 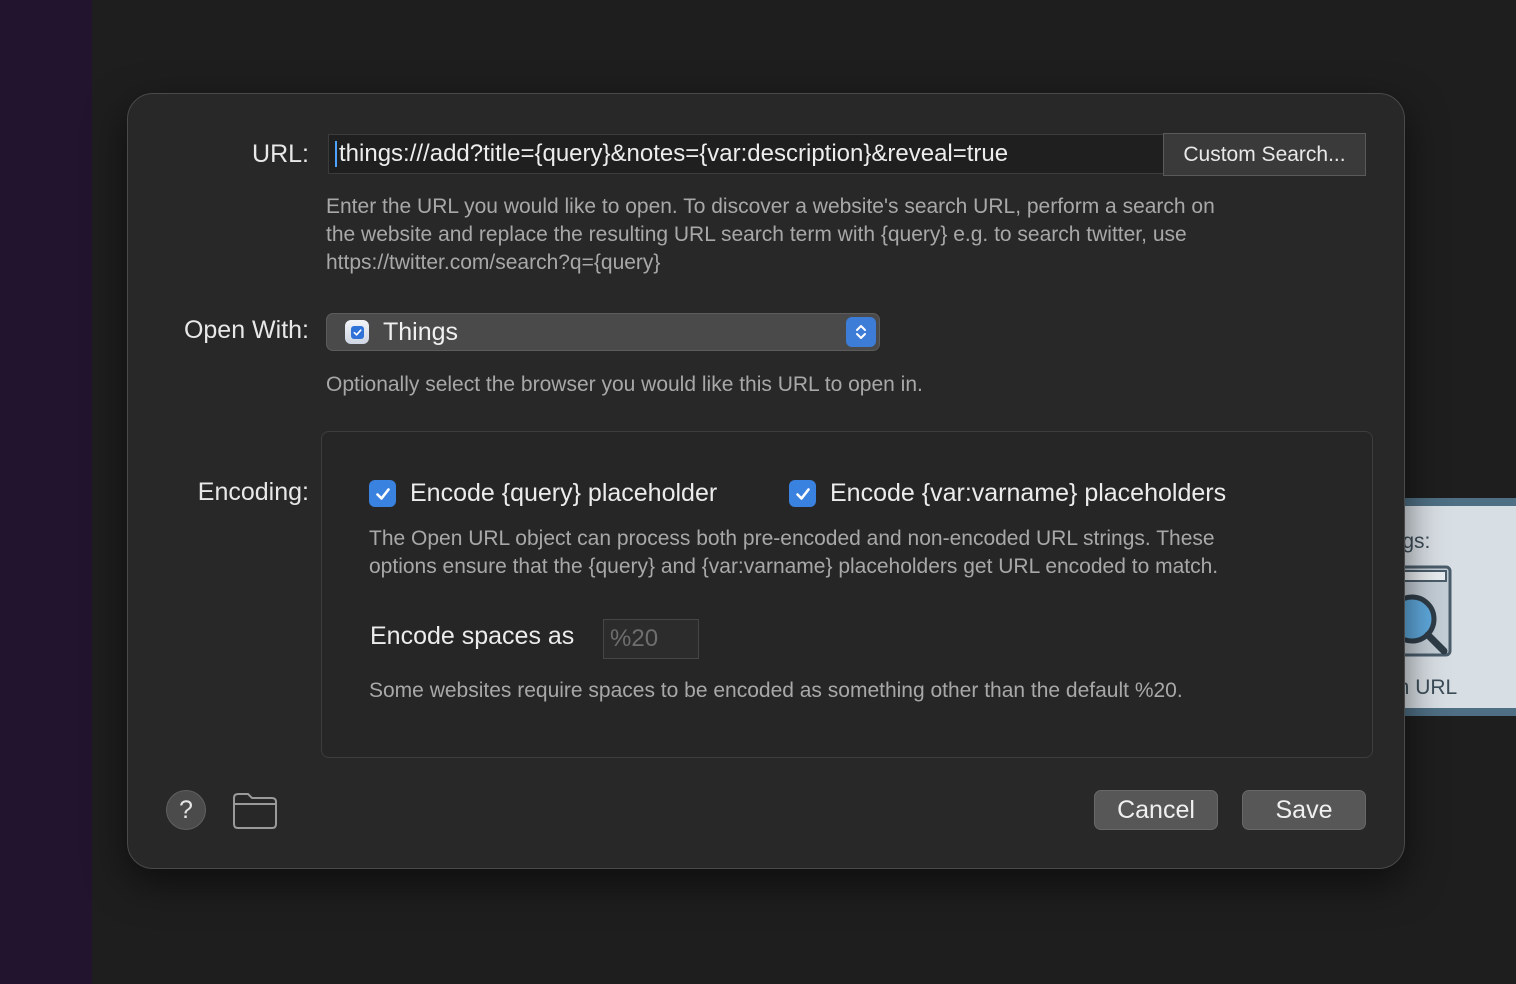 I want to click on question-icon: ?, so click(x=186, y=810).